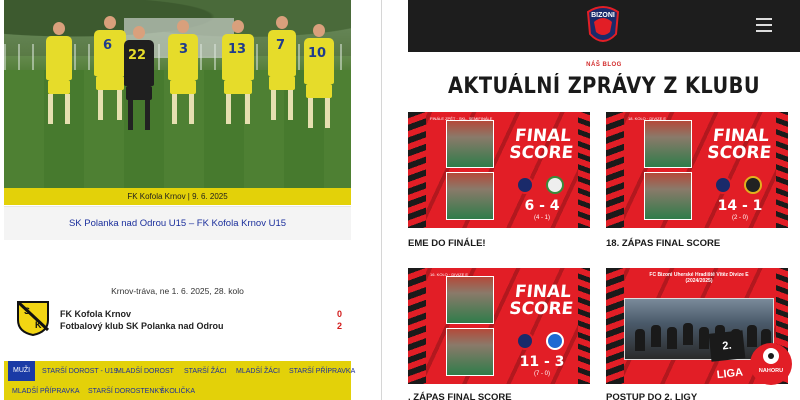 This screenshot has height=400, width=800. I want to click on section-heading: AKTUÁLNÍ ZPRÁVY Z KLUBU, so click(604, 86).